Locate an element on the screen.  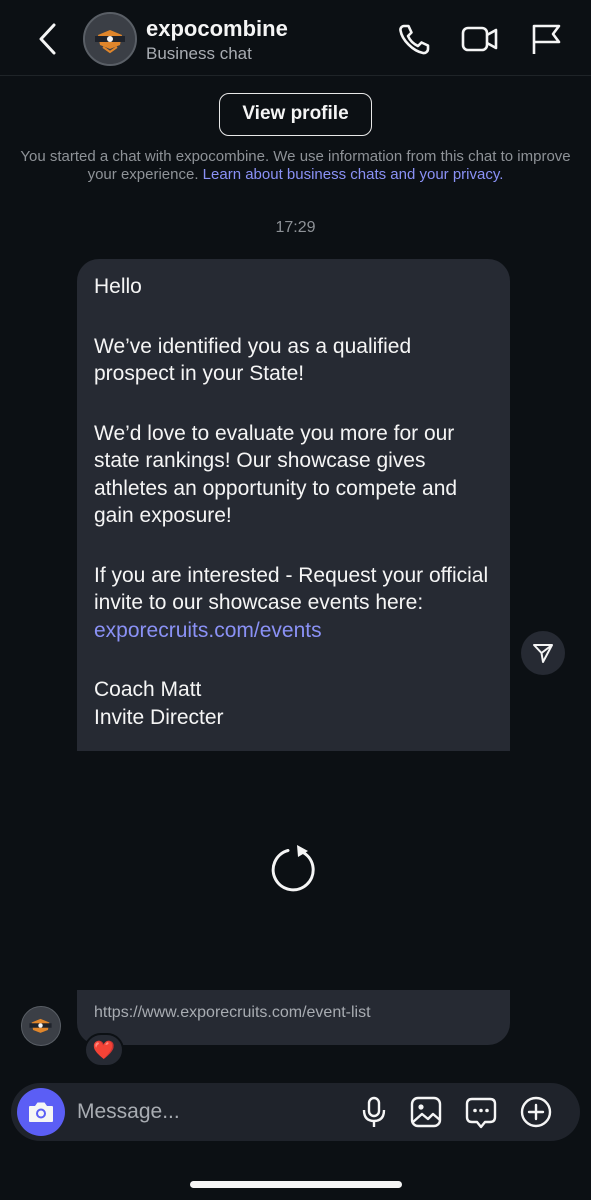
chat-header: expocombine Business chat is located at coordinates (295, 38).